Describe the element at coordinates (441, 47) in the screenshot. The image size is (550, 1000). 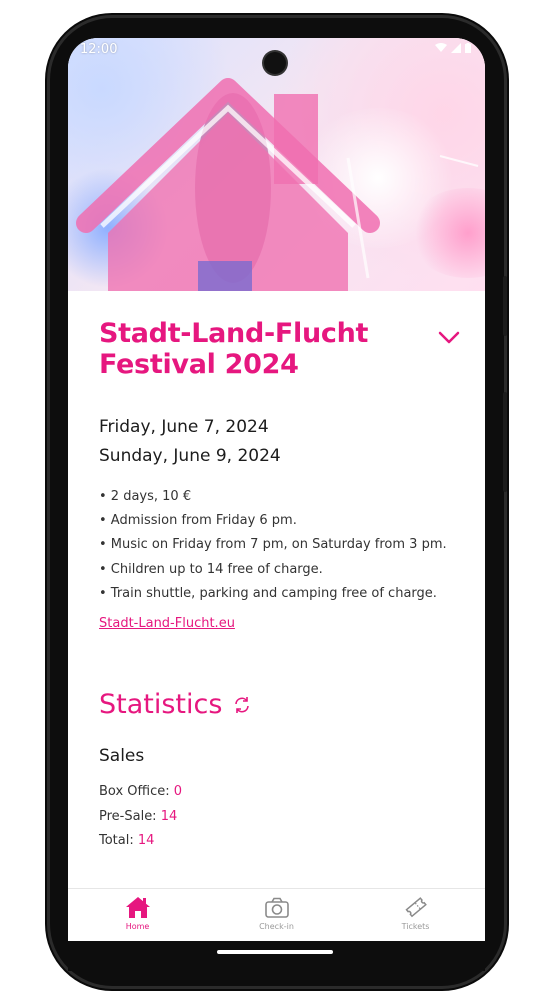
I see `wifi-icon` at that location.